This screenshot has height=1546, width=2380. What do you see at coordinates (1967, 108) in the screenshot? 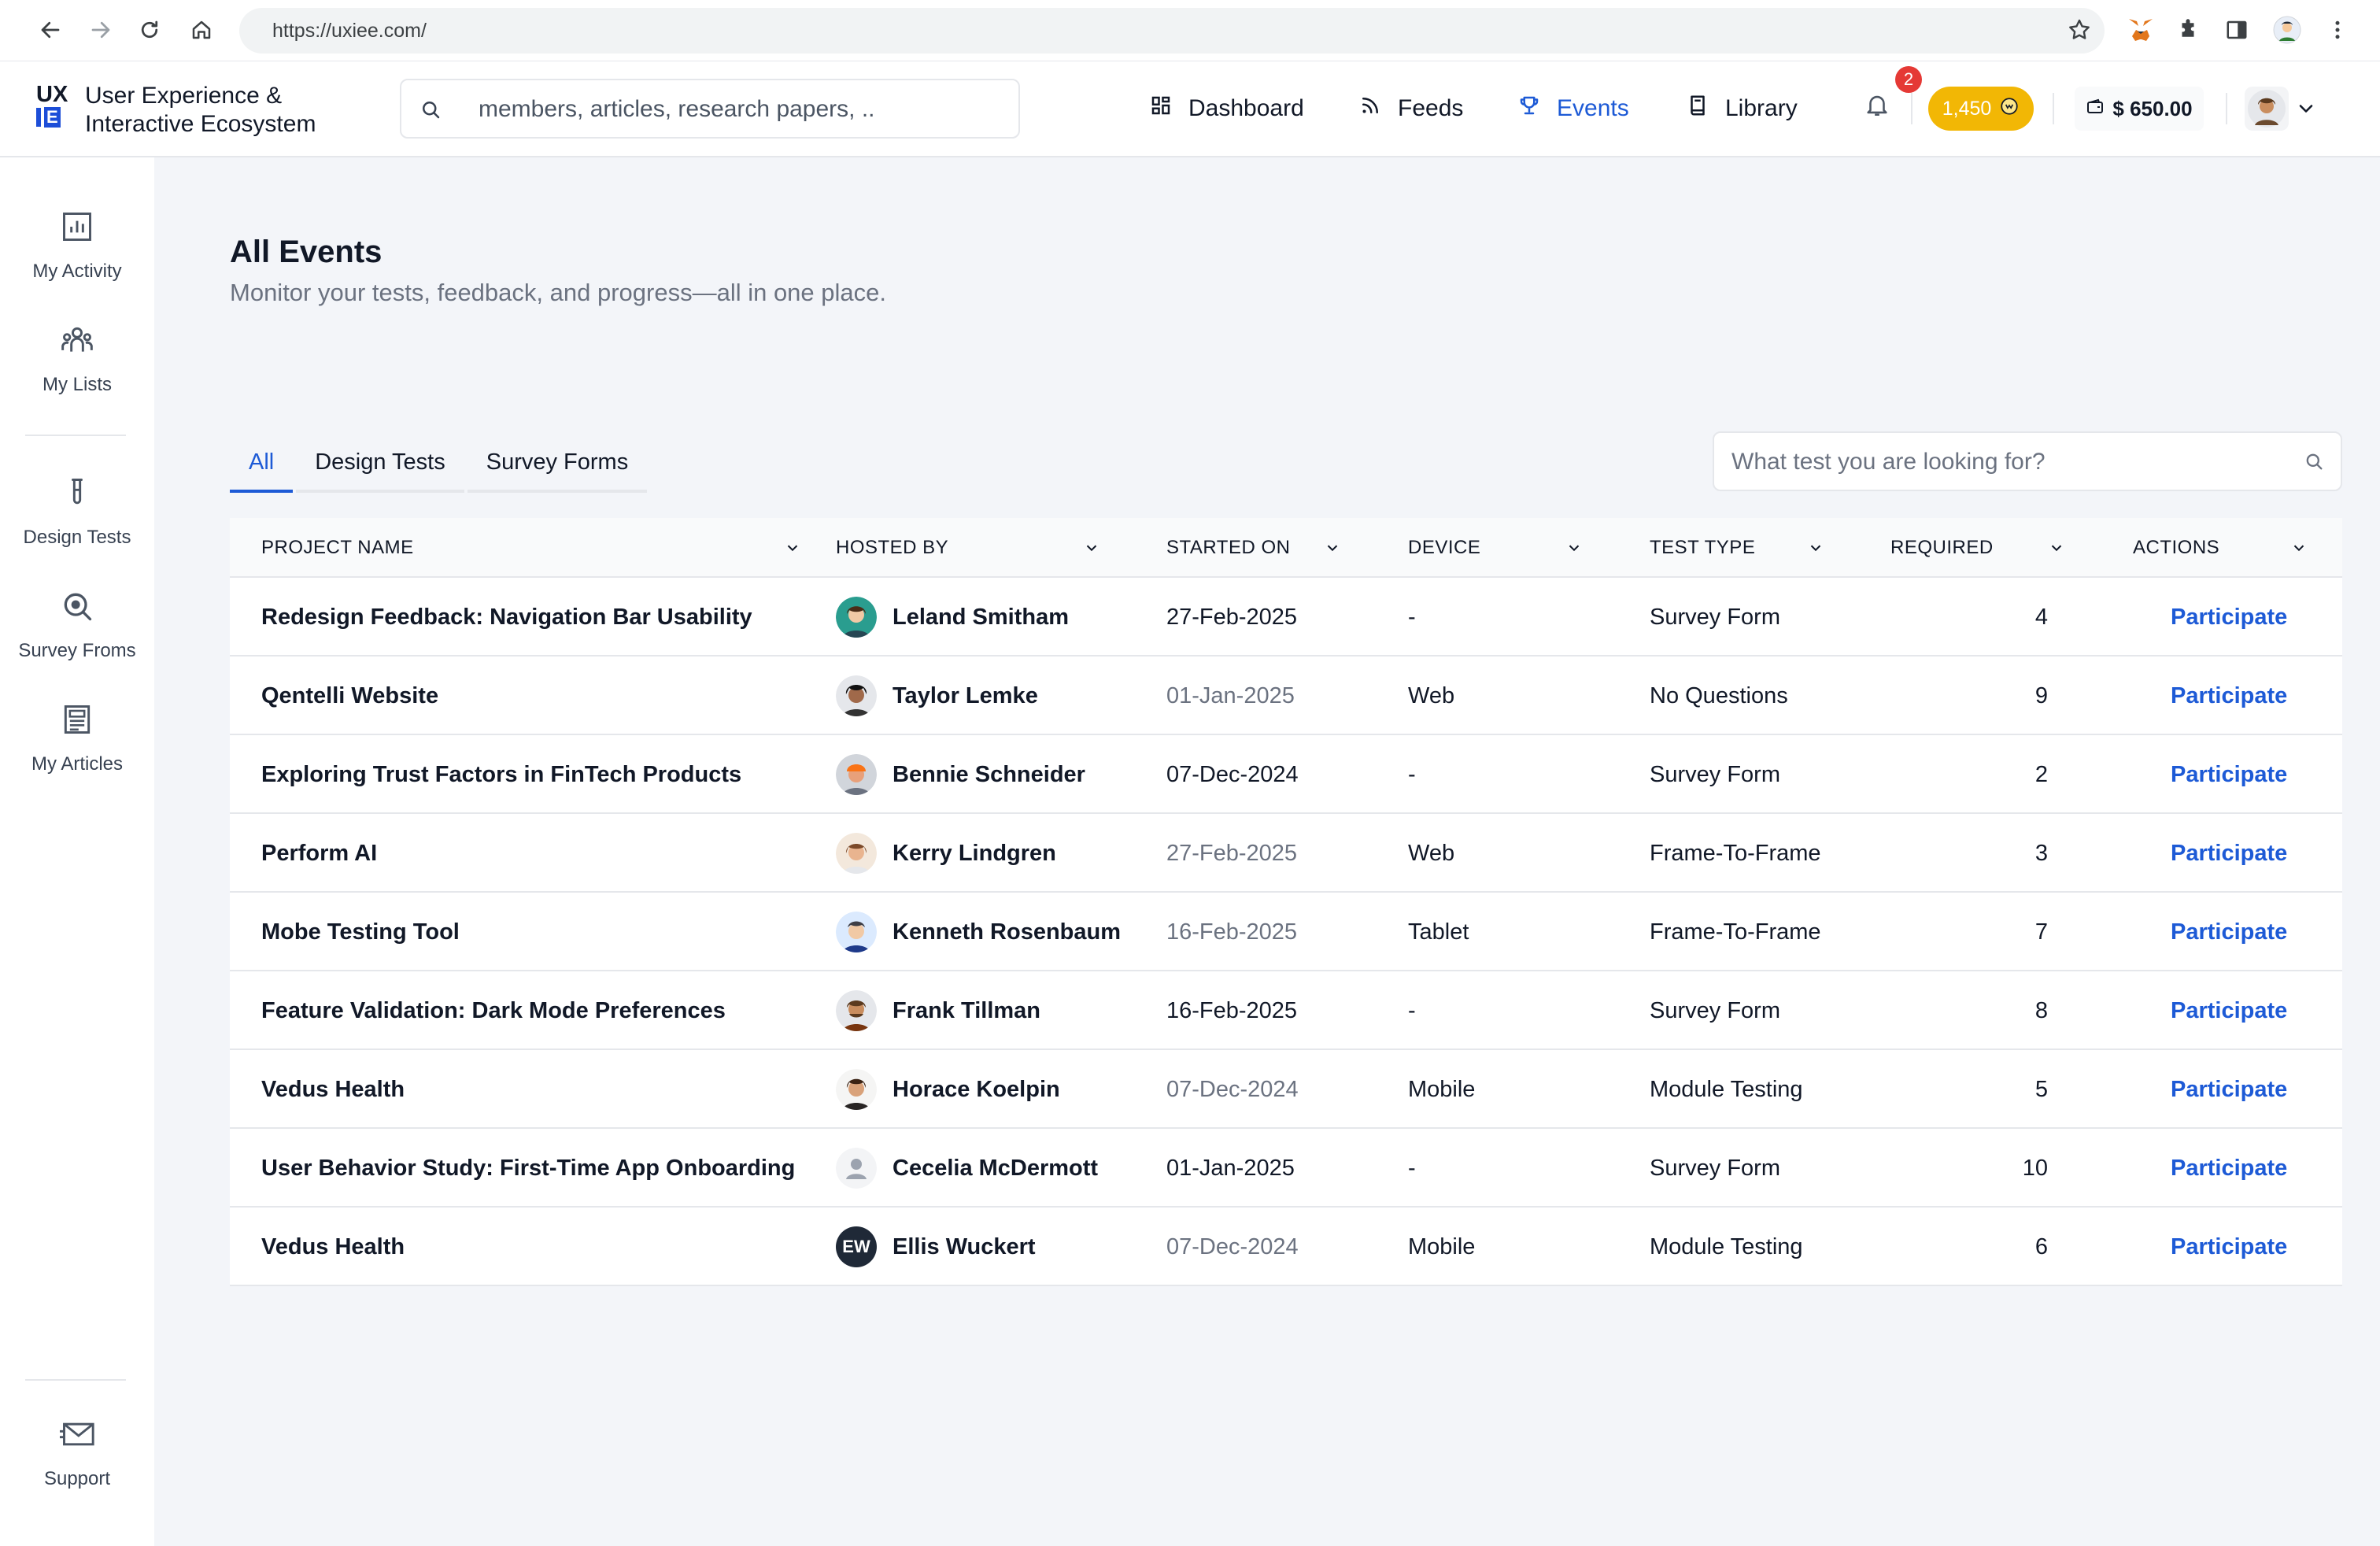
I see `points-value: 1,450` at bounding box center [1967, 108].